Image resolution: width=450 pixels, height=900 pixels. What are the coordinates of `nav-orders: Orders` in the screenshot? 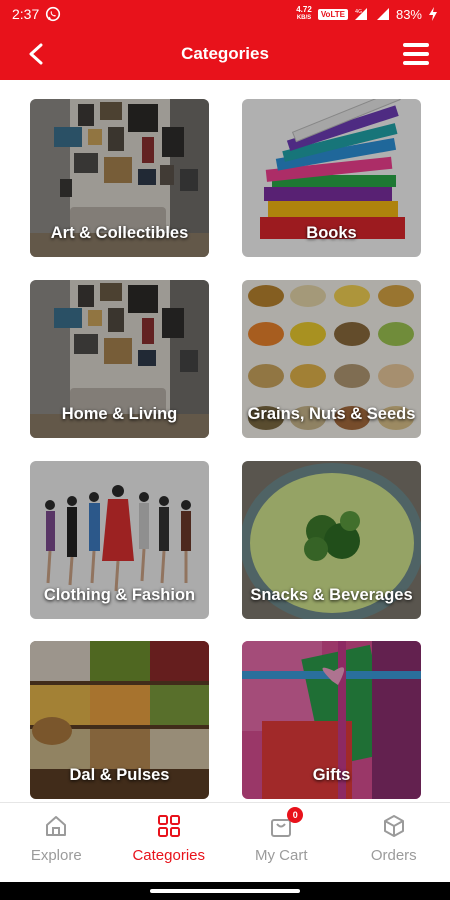 It's located at (394, 842).